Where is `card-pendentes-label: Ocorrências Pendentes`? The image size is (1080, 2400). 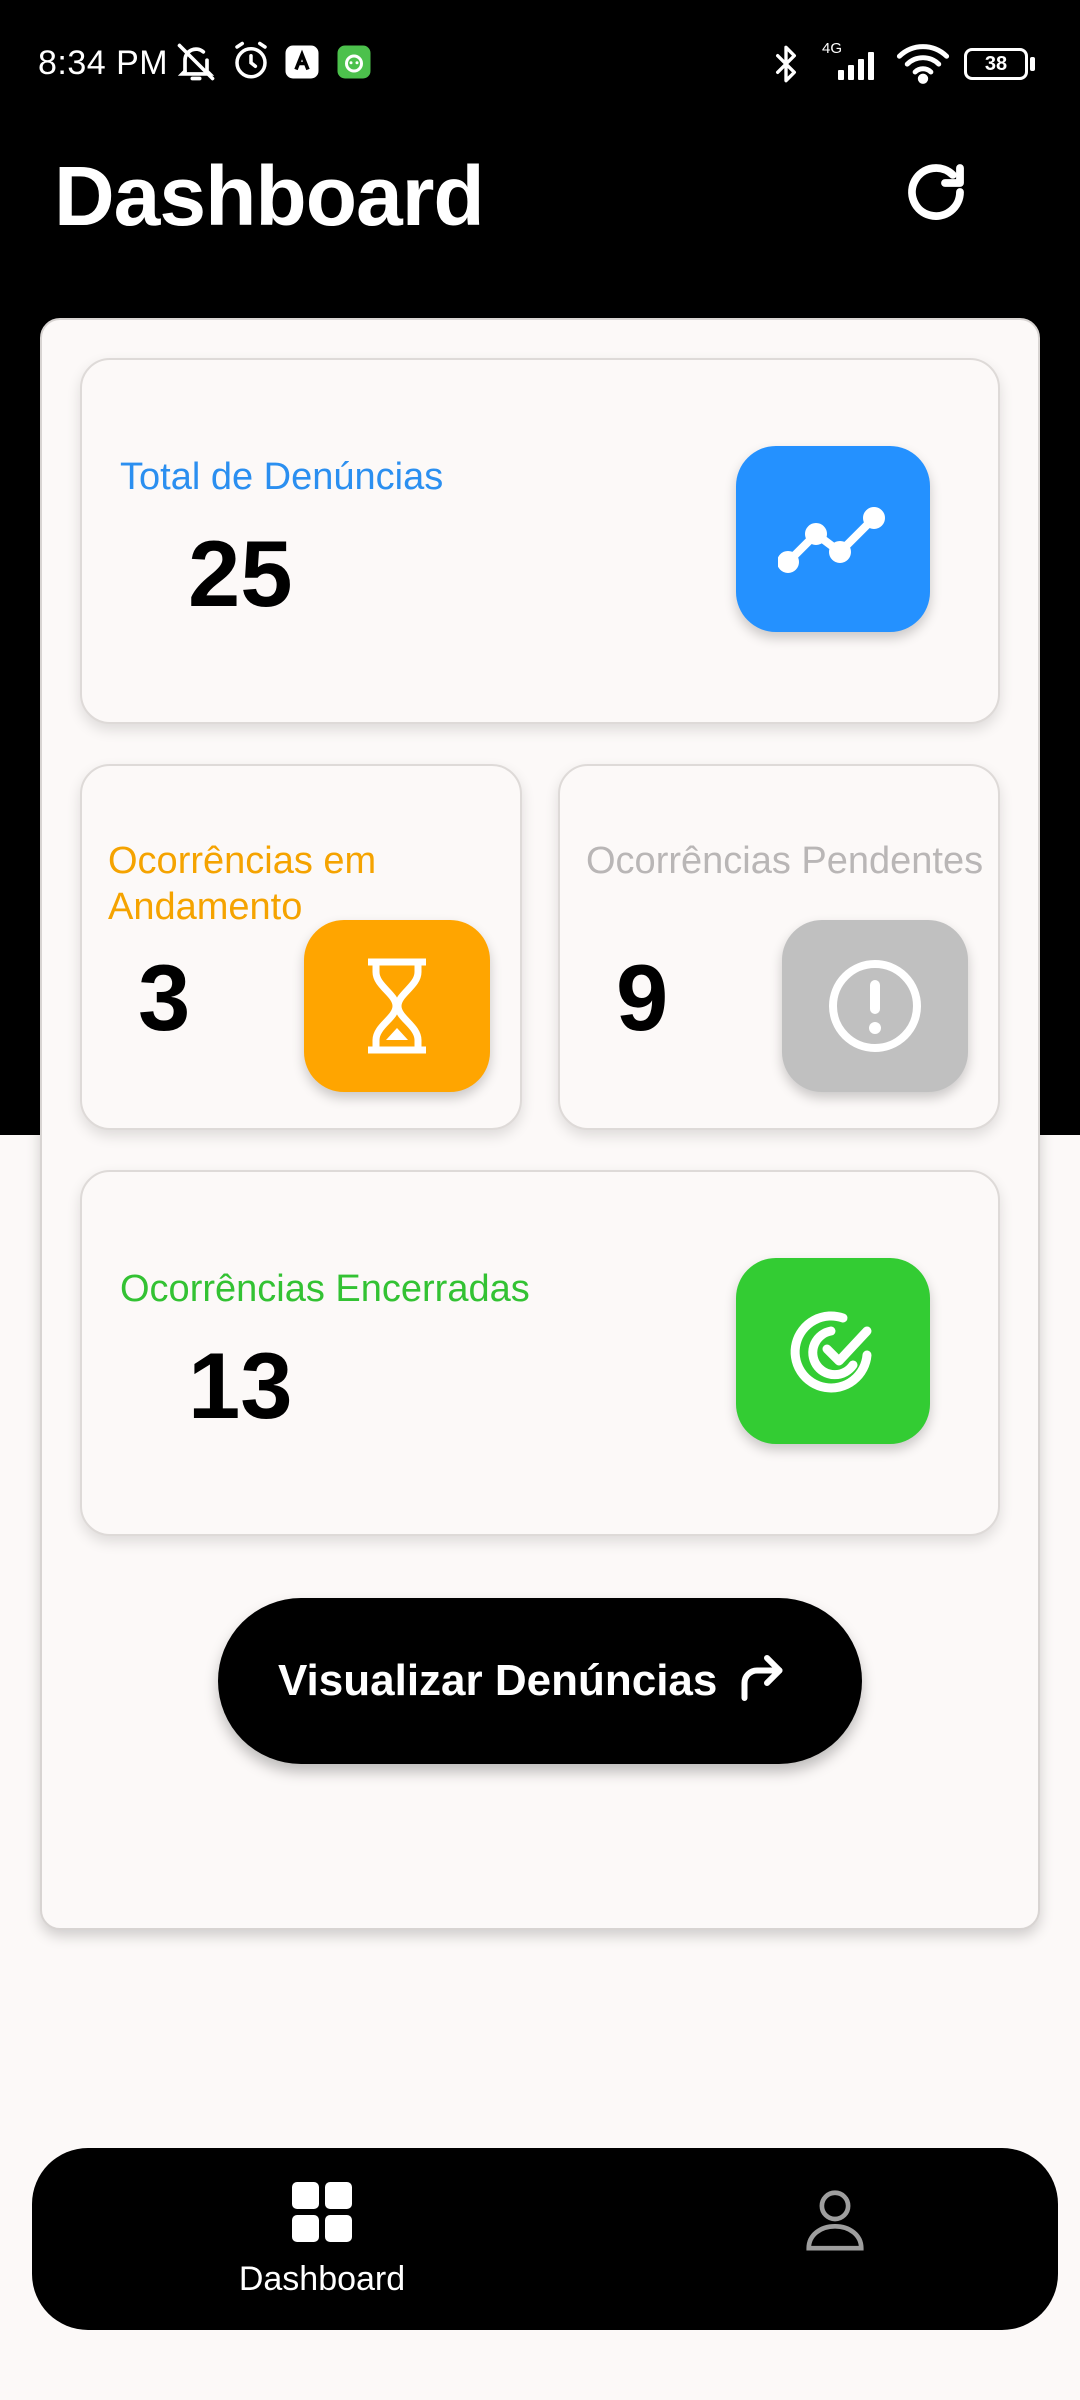
card-pendentes-label: Ocorrências Pendentes is located at coordinates (785, 861).